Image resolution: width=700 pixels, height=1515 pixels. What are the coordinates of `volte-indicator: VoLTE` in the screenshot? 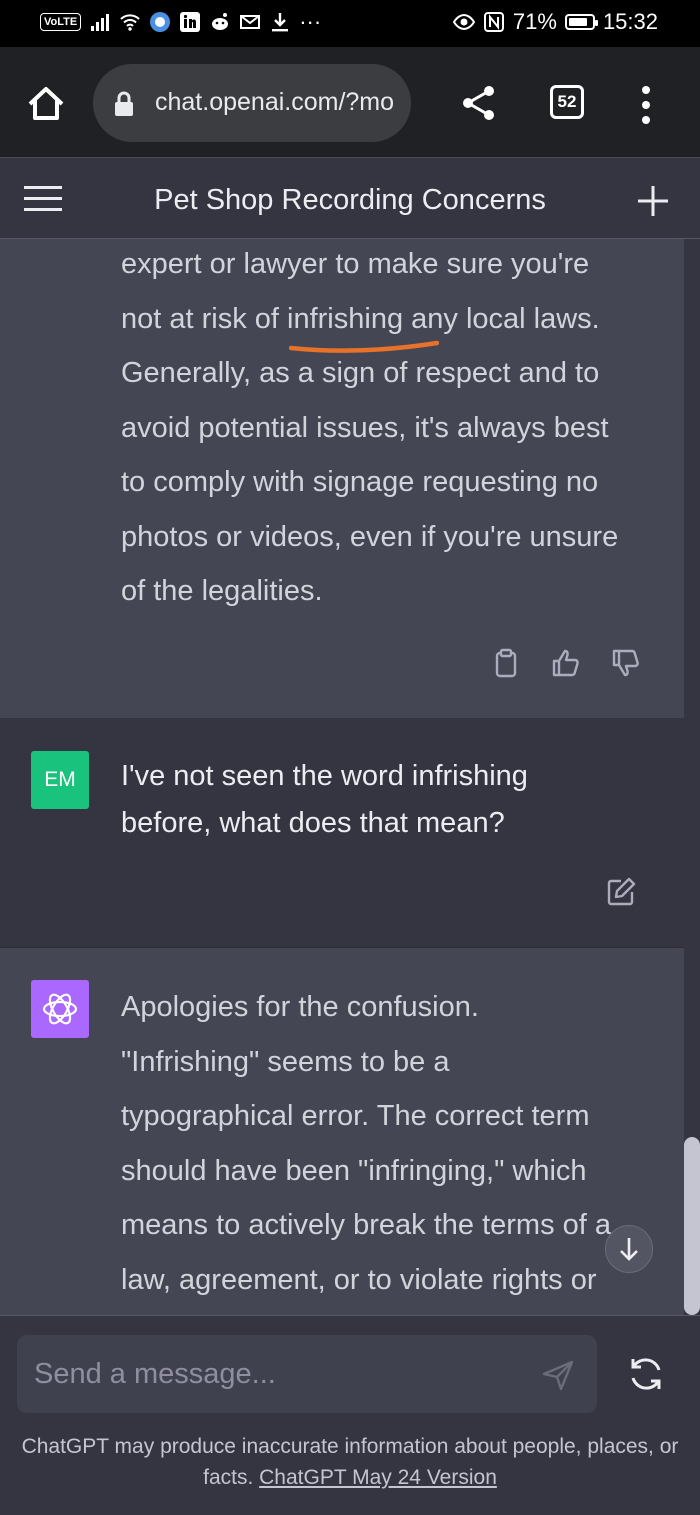 It's located at (61, 22).